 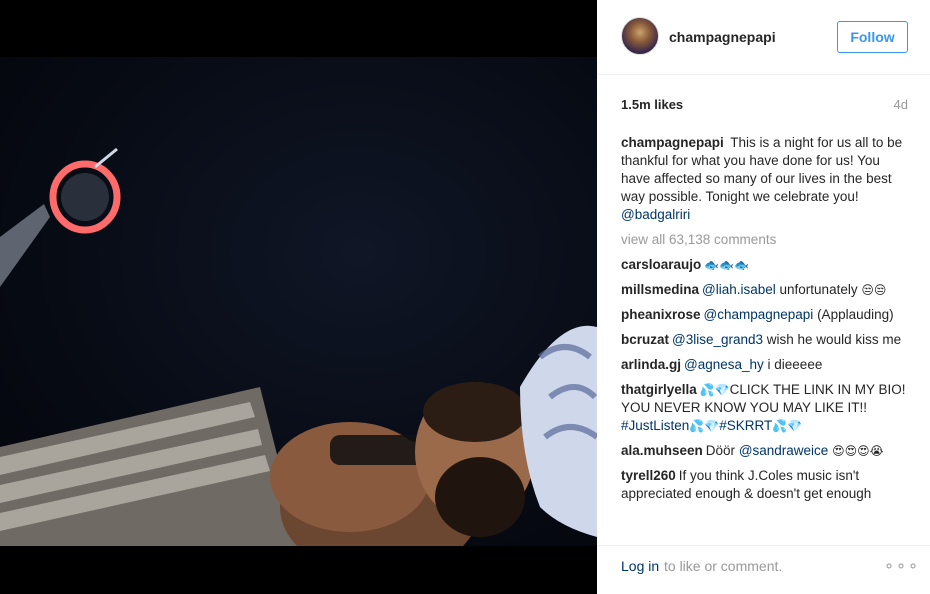 What do you see at coordinates (722, 450) in the screenshot?
I see `comment-text: Döör` at bounding box center [722, 450].